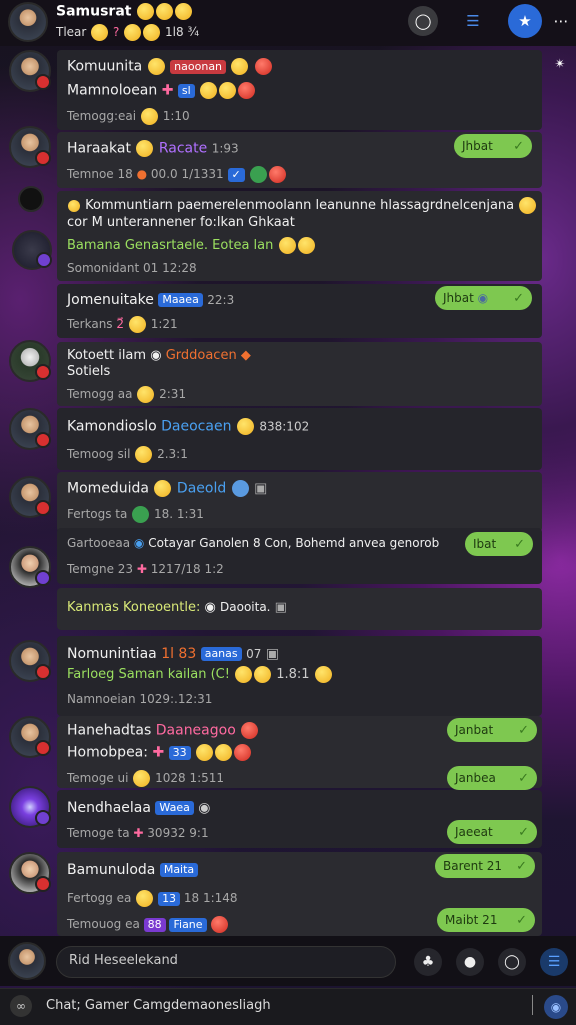 The image size is (576, 1025). What do you see at coordinates (428, 962) in the screenshot?
I see `game-icon: ♣` at bounding box center [428, 962].